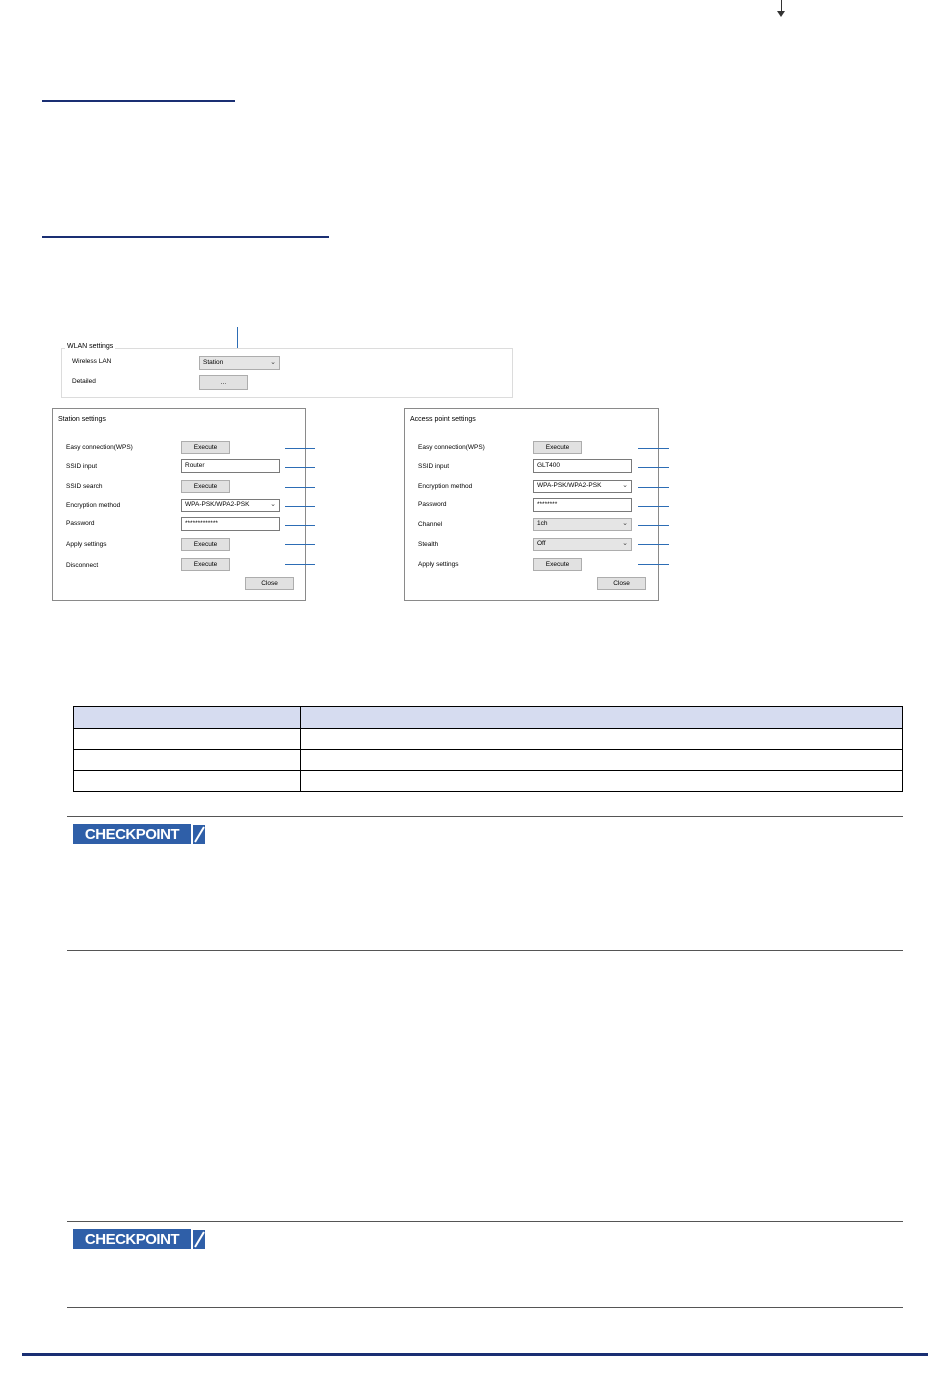  What do you see at coordinates (99, 447) in the screenshot?
I see `station-label-wps: Easy connection(WPS)` at bounding box center [99, 447].